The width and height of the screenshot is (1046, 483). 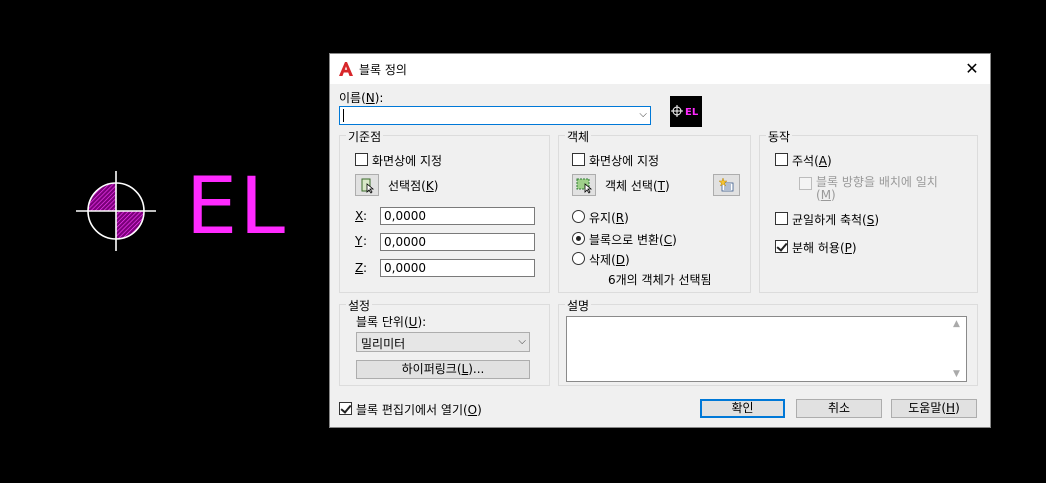 What do you see at coordinates (361, 159) in the screenshot?
I see `base-point-specify-checkbox` at bounding box center [361, 159].